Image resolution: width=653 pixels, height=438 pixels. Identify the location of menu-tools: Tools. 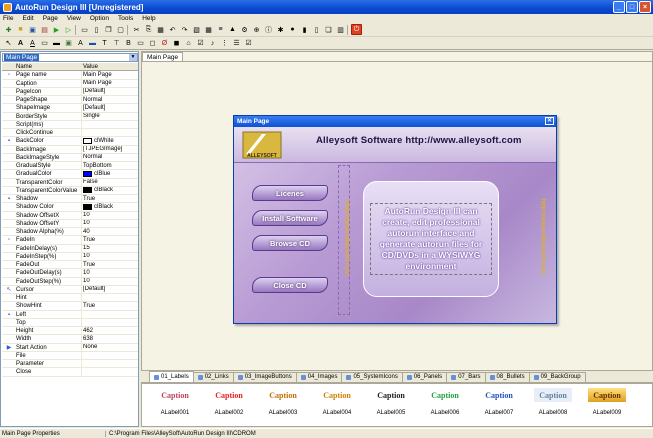
(125, 18).